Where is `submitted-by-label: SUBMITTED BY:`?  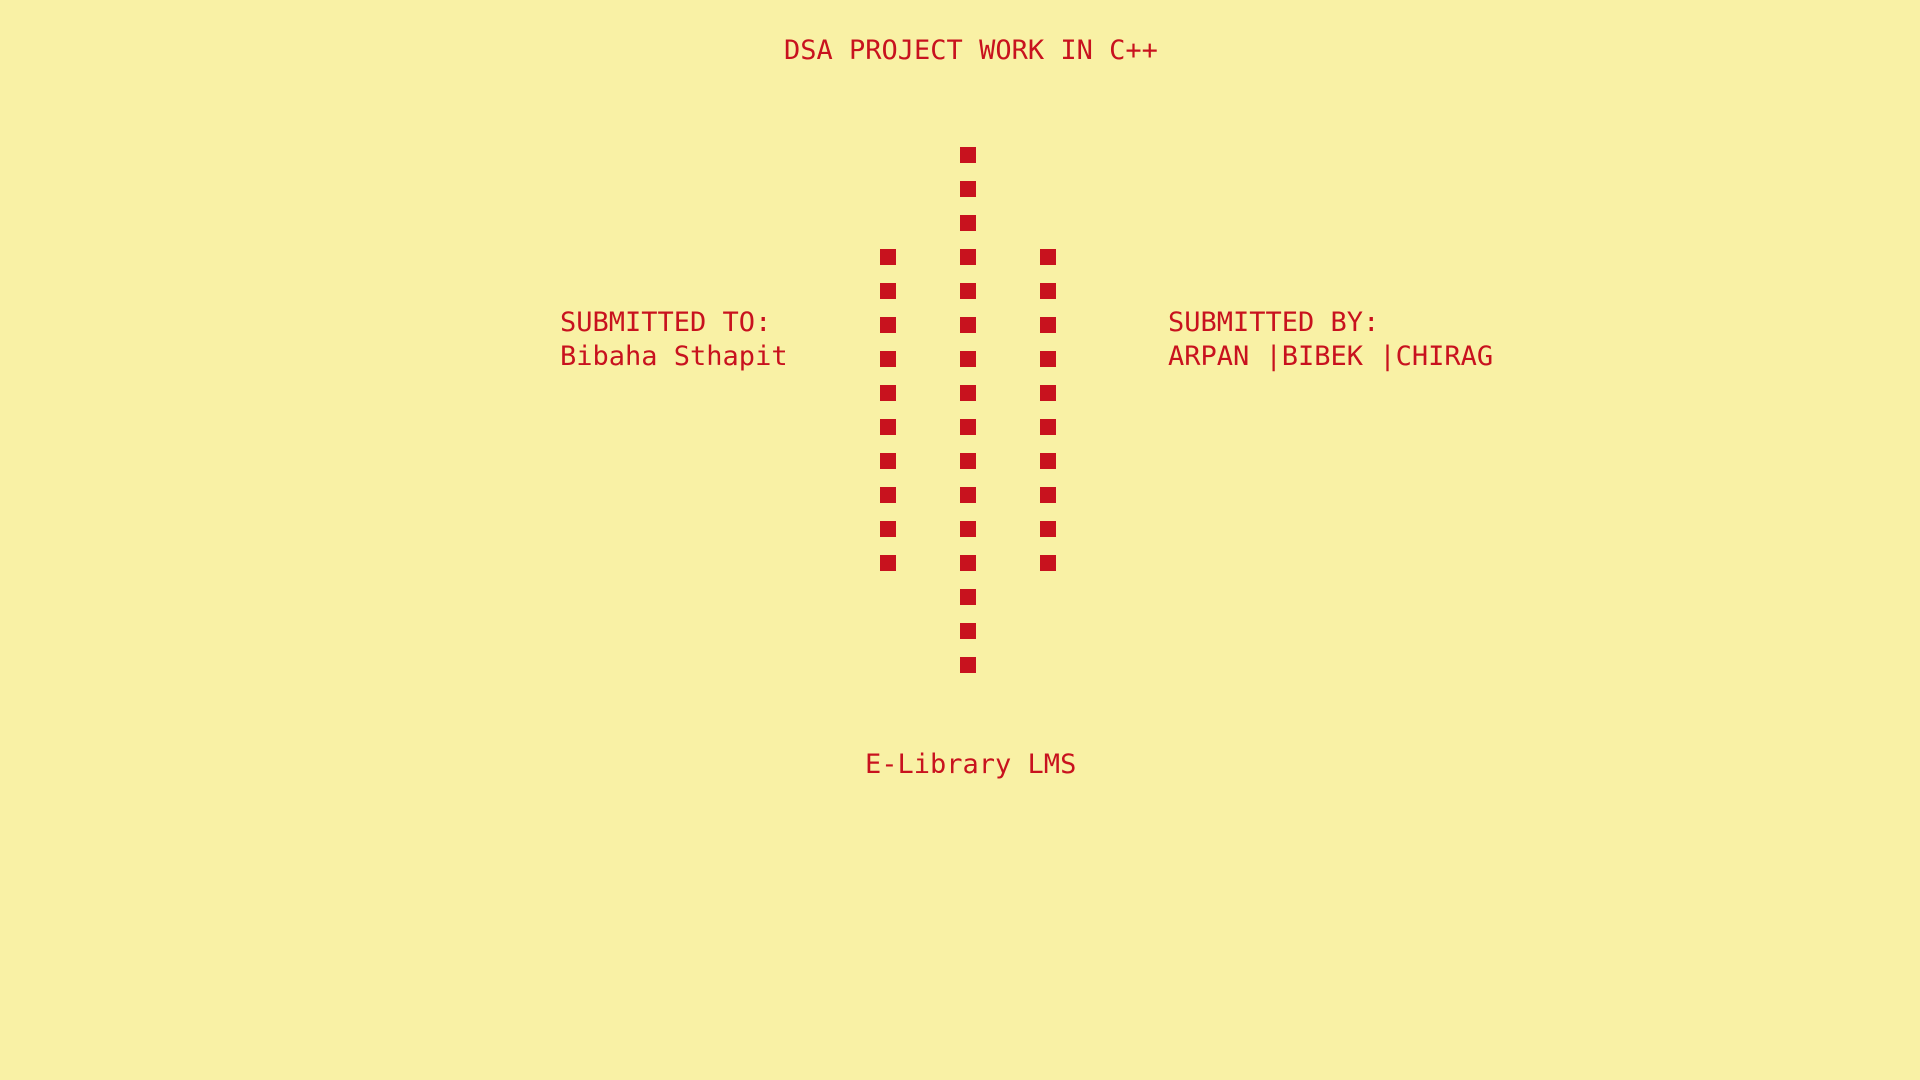 submitted-by-label: SUBMITTED BY: is located at coordinates (1274, 322).